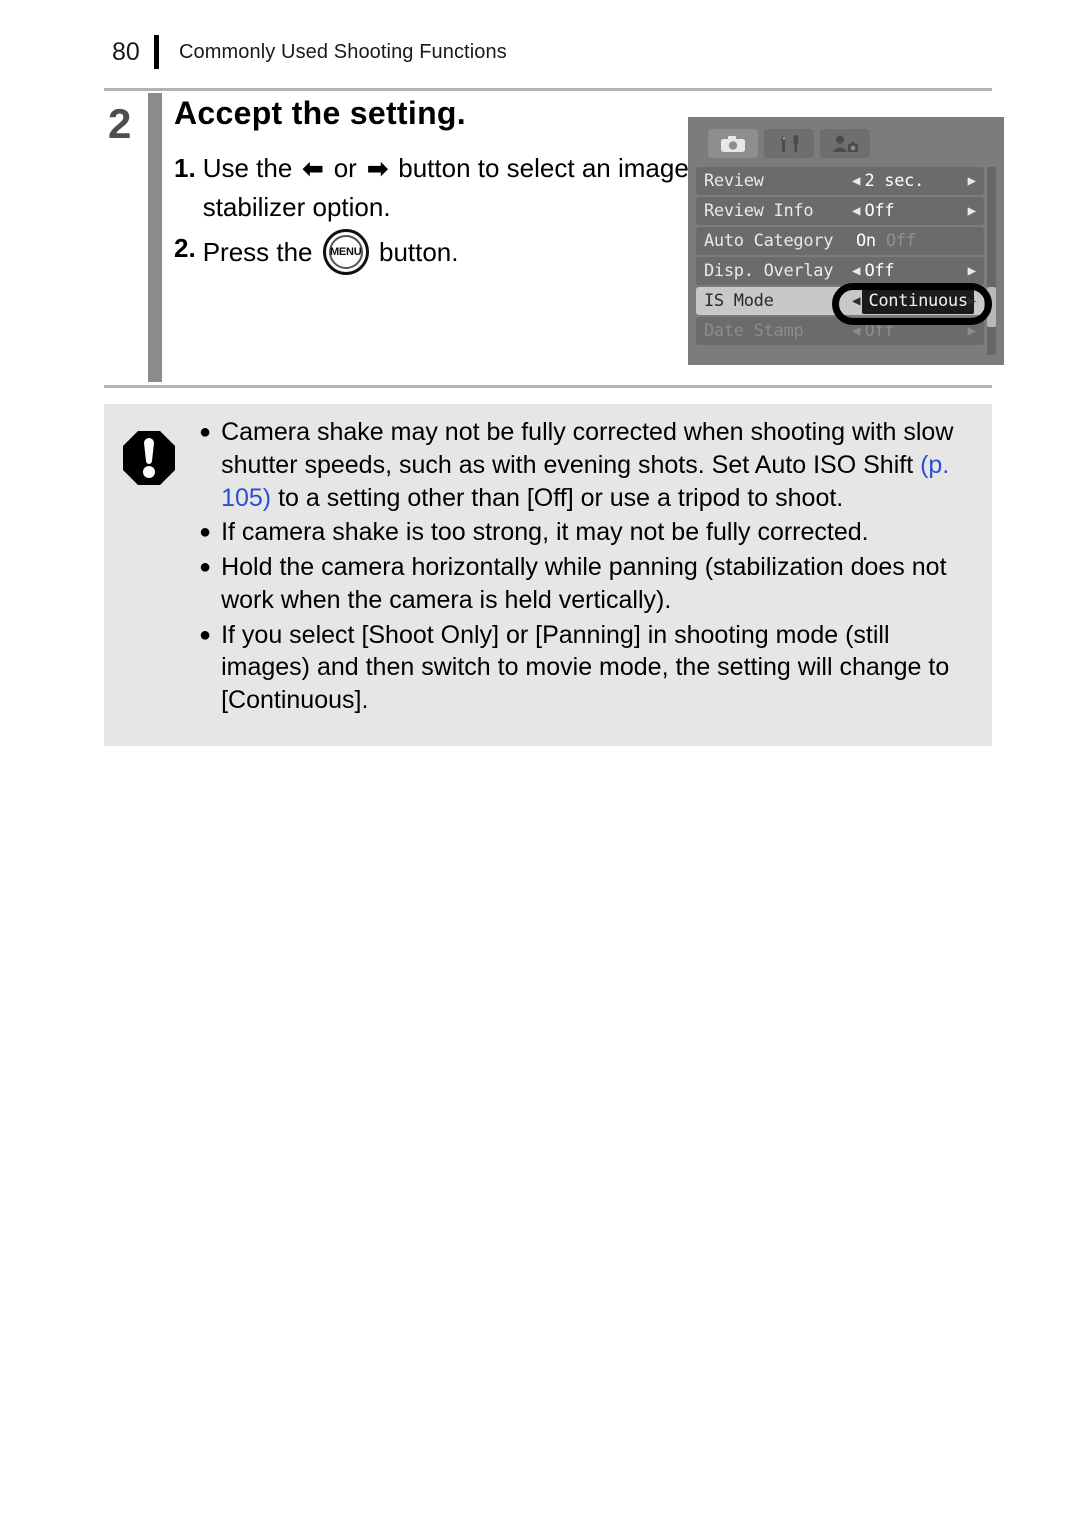 This screenshot has height=1521, width=1080. Describe the element at coordinates (840, 331) in the screenshot. I see `lcd-row-date-stamp: Date Stamp ◀ Off ▶` at that location.